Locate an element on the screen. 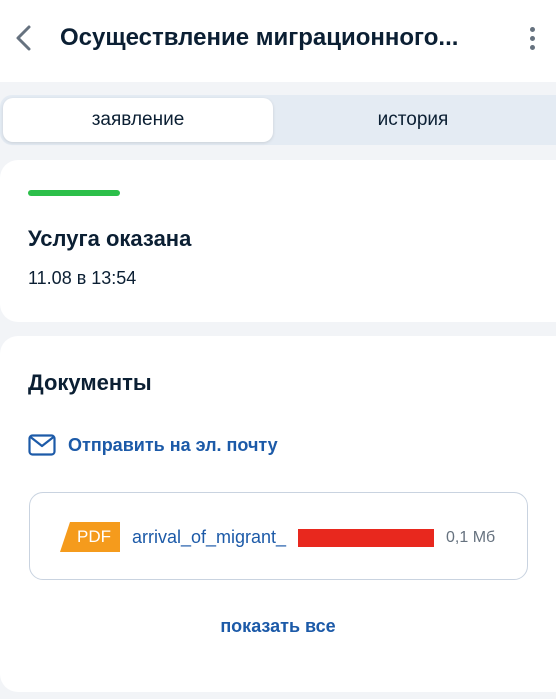 The height and width of the screenshot is (699, 556). tab-switcher: заявление история is located at coordinates (278, 120).